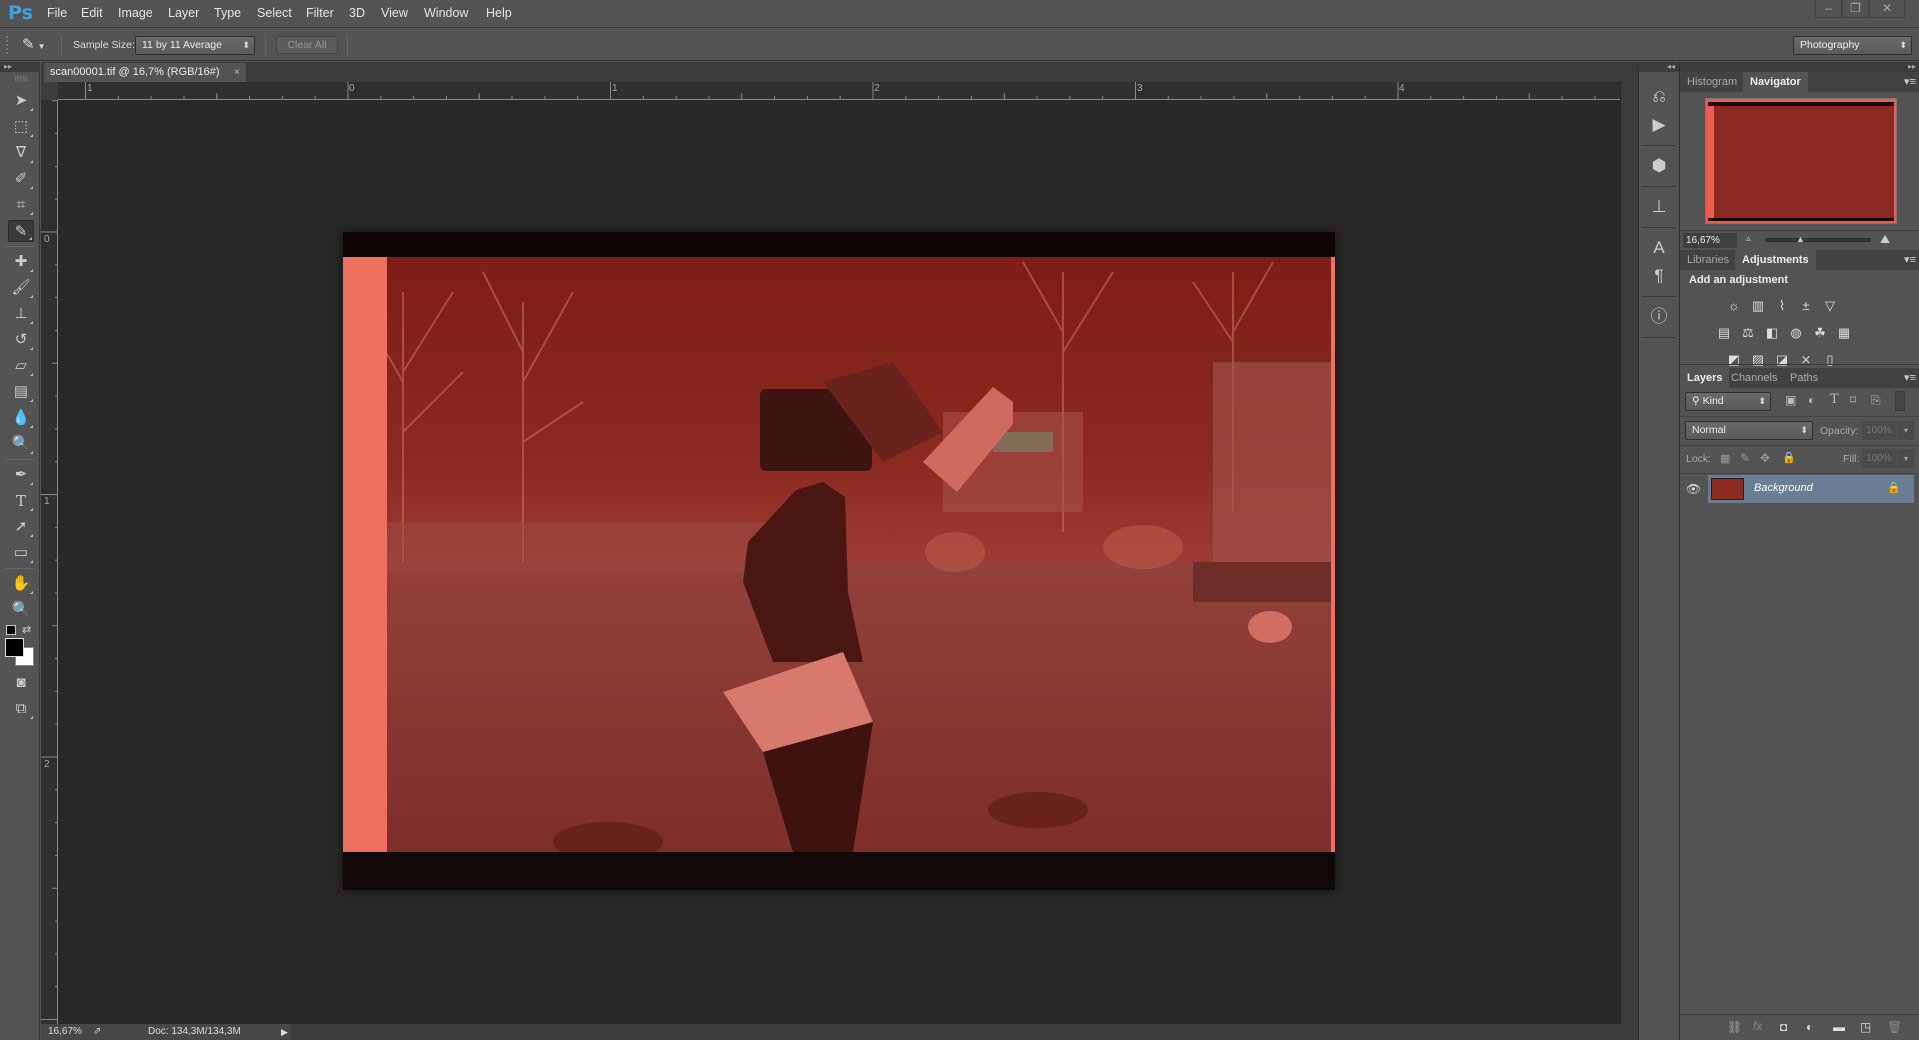 The image size is (1919, 1040). Describe the element at coordinates (49, 562) in the screenshot. I see `vertical-ruler: 0 1 2` at that location.